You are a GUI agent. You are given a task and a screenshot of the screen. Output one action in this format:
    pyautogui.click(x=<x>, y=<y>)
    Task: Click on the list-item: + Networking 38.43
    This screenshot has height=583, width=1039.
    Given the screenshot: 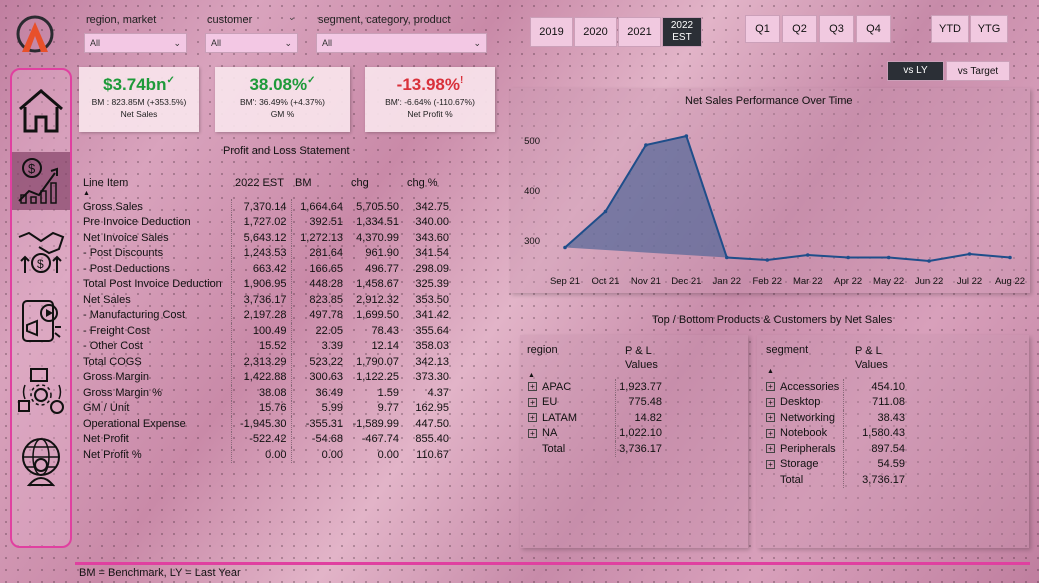 What is the action you would take?
    pyautogui.click(x=835, y=418)
    